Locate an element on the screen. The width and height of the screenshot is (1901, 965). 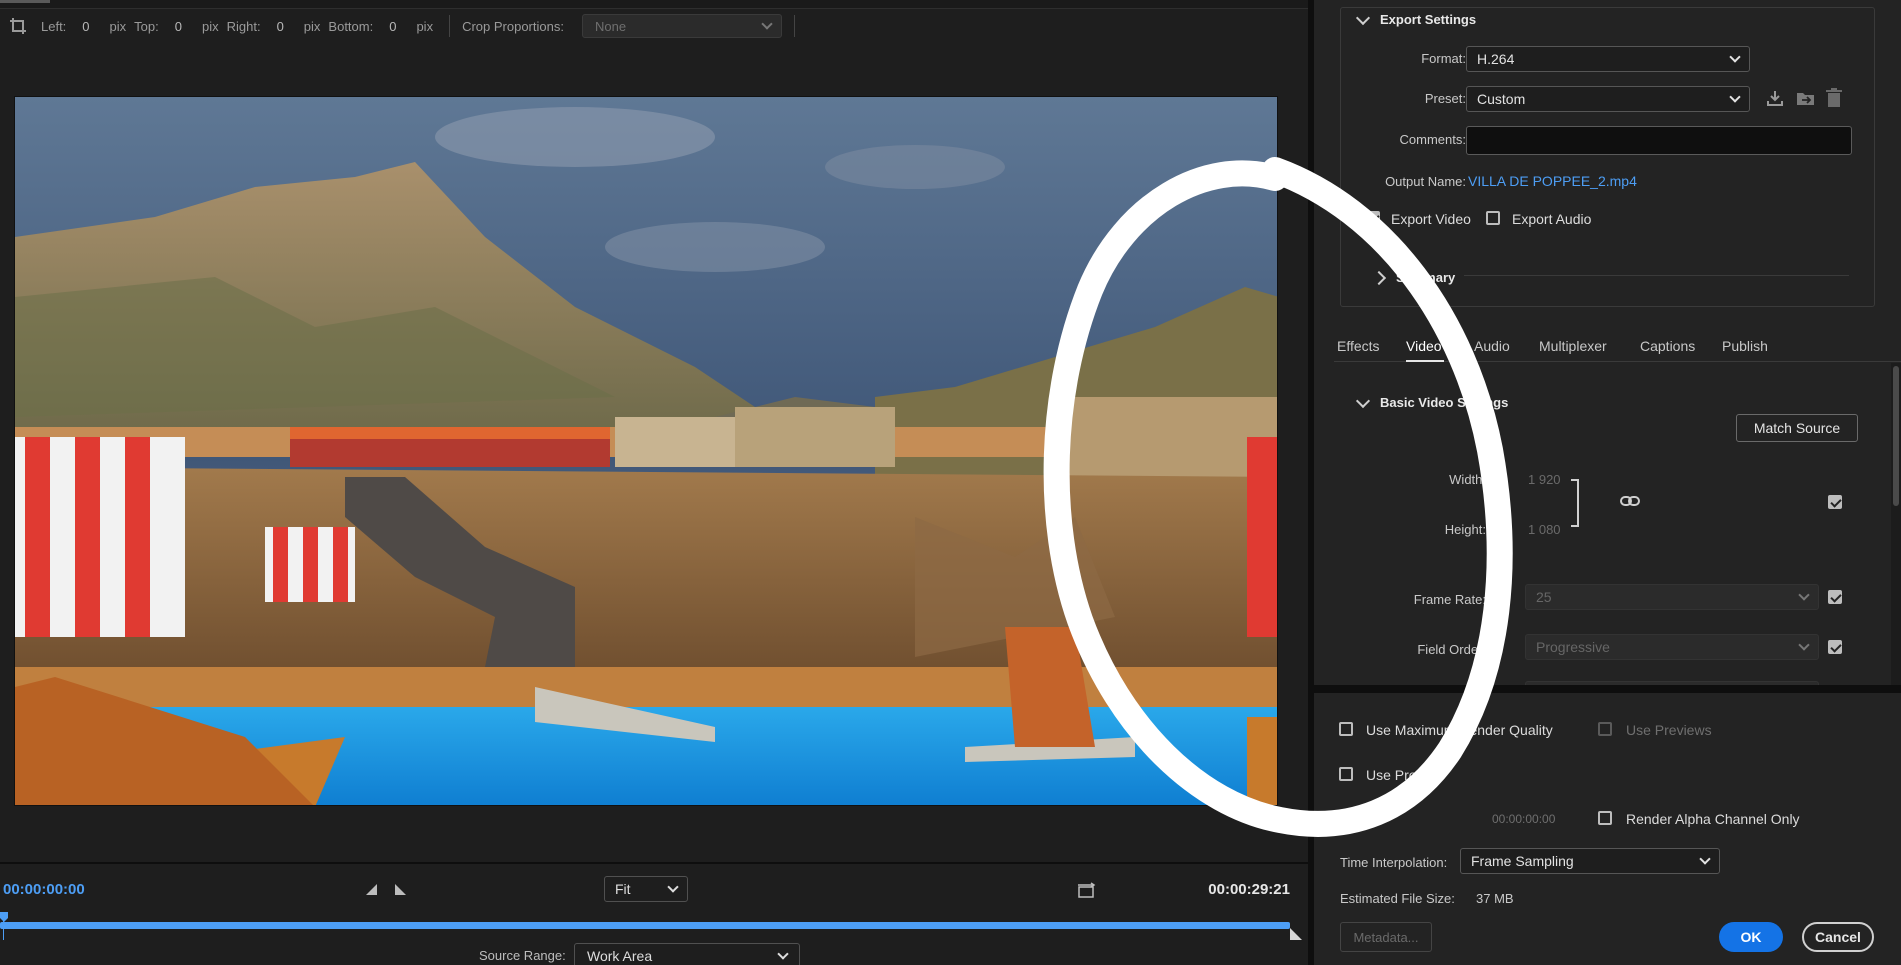
output-name-link: VILLA DE POPPEE_2.mp4 is located at coordinates (1552, 181).